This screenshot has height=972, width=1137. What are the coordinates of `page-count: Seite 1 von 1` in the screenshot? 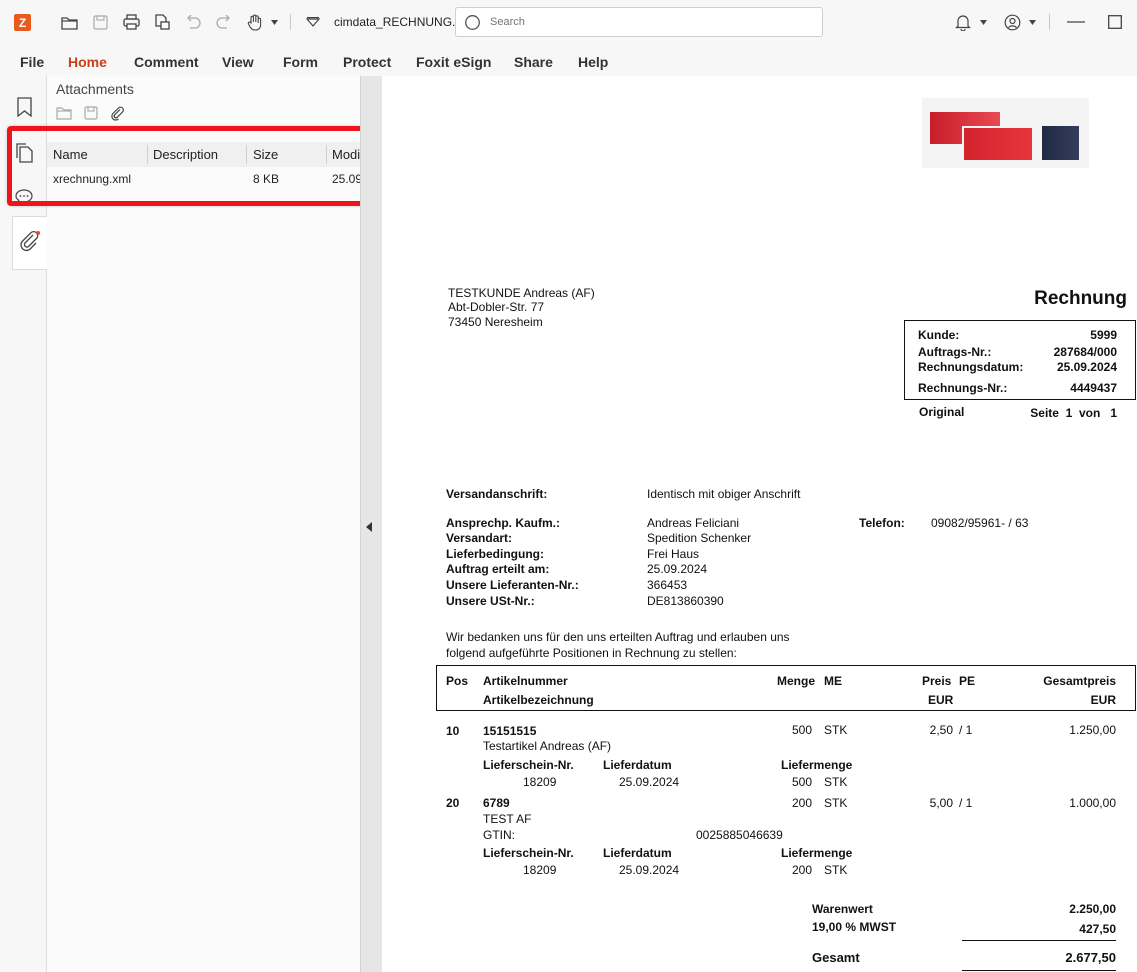 It's located at (1073, 413).